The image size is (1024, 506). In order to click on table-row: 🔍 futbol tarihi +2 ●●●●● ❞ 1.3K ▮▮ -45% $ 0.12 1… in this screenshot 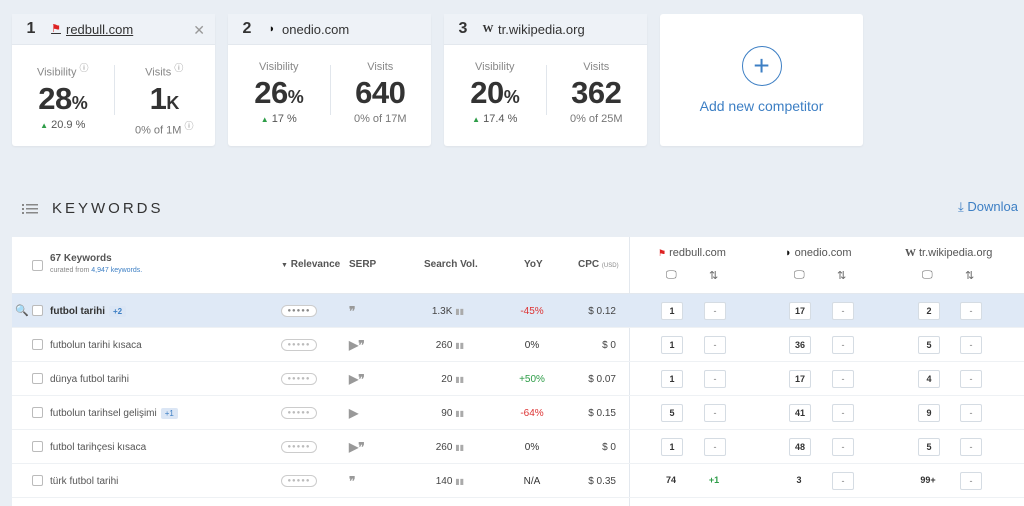, I will do `click(518, 311)`.